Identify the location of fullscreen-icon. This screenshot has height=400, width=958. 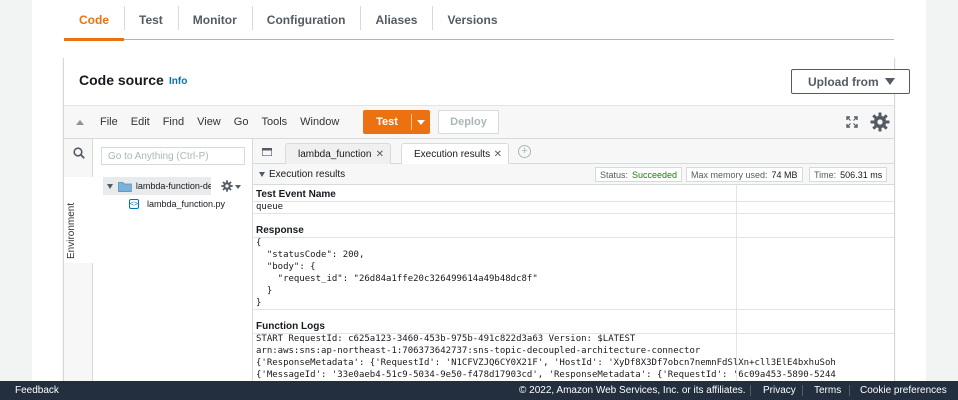
(852, 122).